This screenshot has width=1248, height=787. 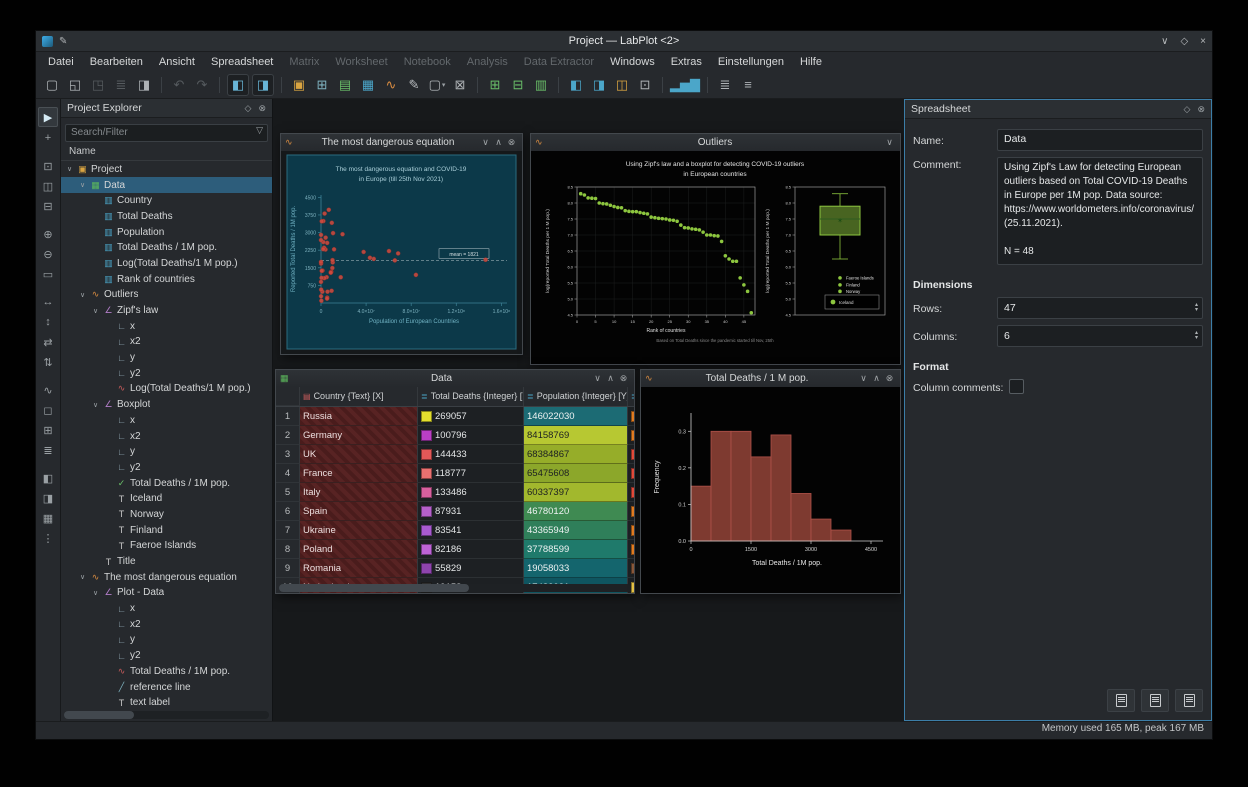 What do you see at coordinates (63, 41) in the screenshot?
I see `pin-icon: ✎` at bounding box center [63, 41].